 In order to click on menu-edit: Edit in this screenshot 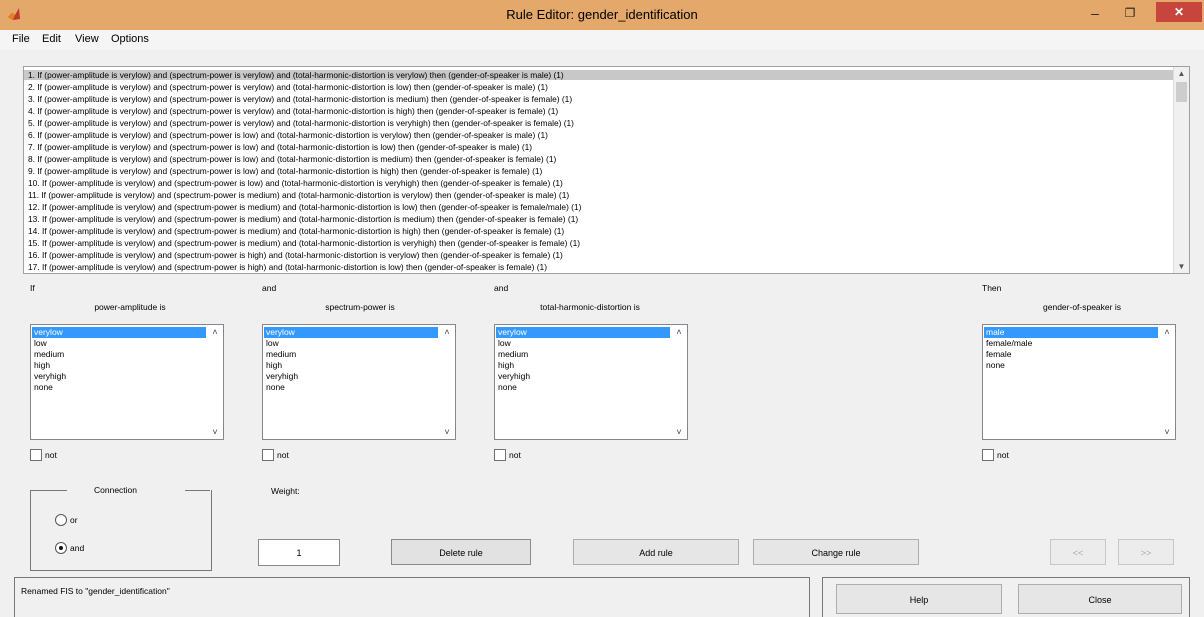, I will do `click(51, 39)`.